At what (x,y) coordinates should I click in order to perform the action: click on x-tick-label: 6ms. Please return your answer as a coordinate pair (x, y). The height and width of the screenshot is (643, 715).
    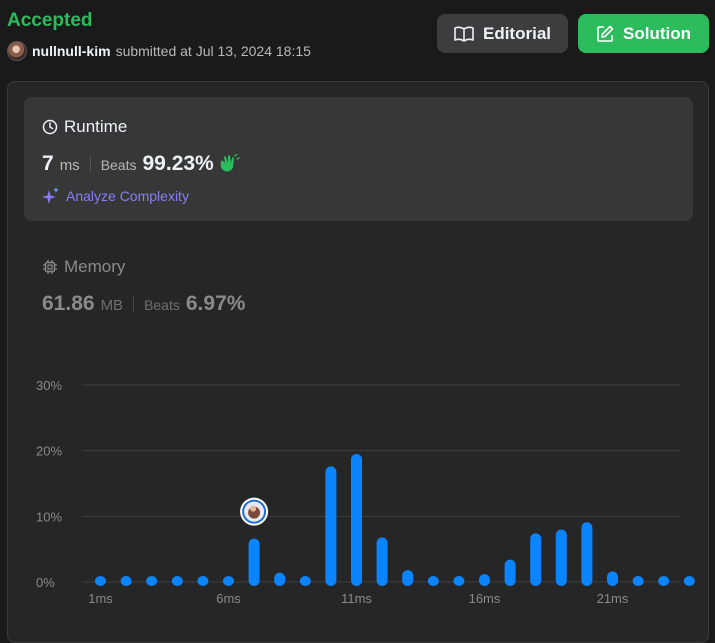
    Looking at the image, I should click on (228, 598).